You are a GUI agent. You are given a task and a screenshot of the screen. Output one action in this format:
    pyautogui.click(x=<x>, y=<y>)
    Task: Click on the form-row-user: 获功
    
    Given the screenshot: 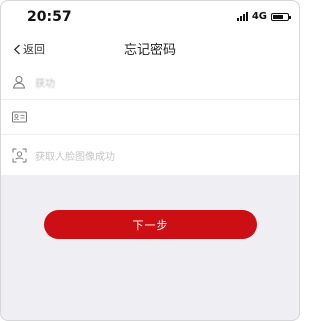 What is the action you would take?
    pyautogui.click(x=150, y=82)
    